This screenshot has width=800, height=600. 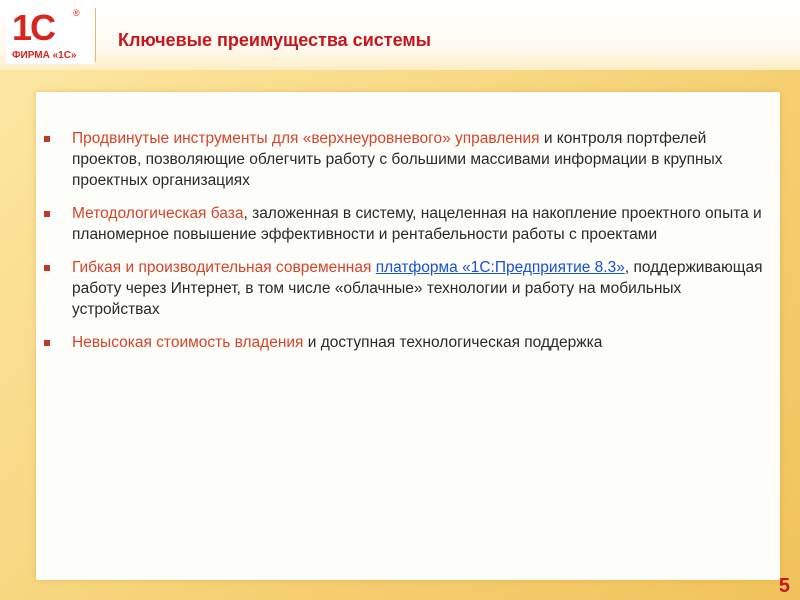 I want to click on page-title: Ключевые преимущества системы, so click(x=275, y=40).